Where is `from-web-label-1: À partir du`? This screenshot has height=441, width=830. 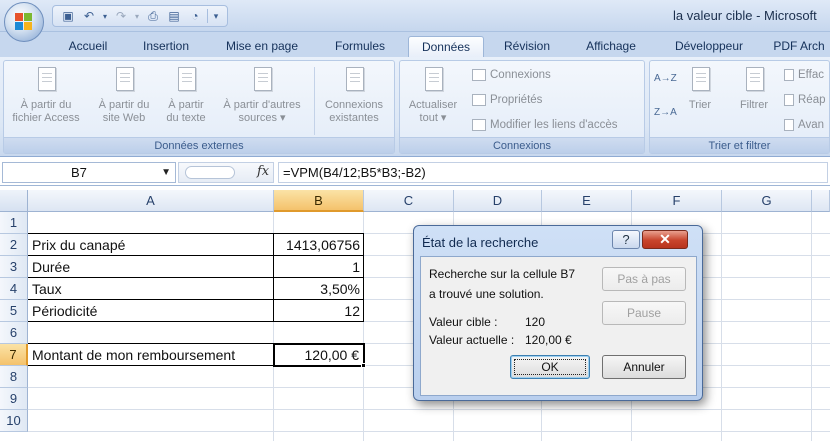 from-web-label-1: À partir du is located at coordinates (124, 105).